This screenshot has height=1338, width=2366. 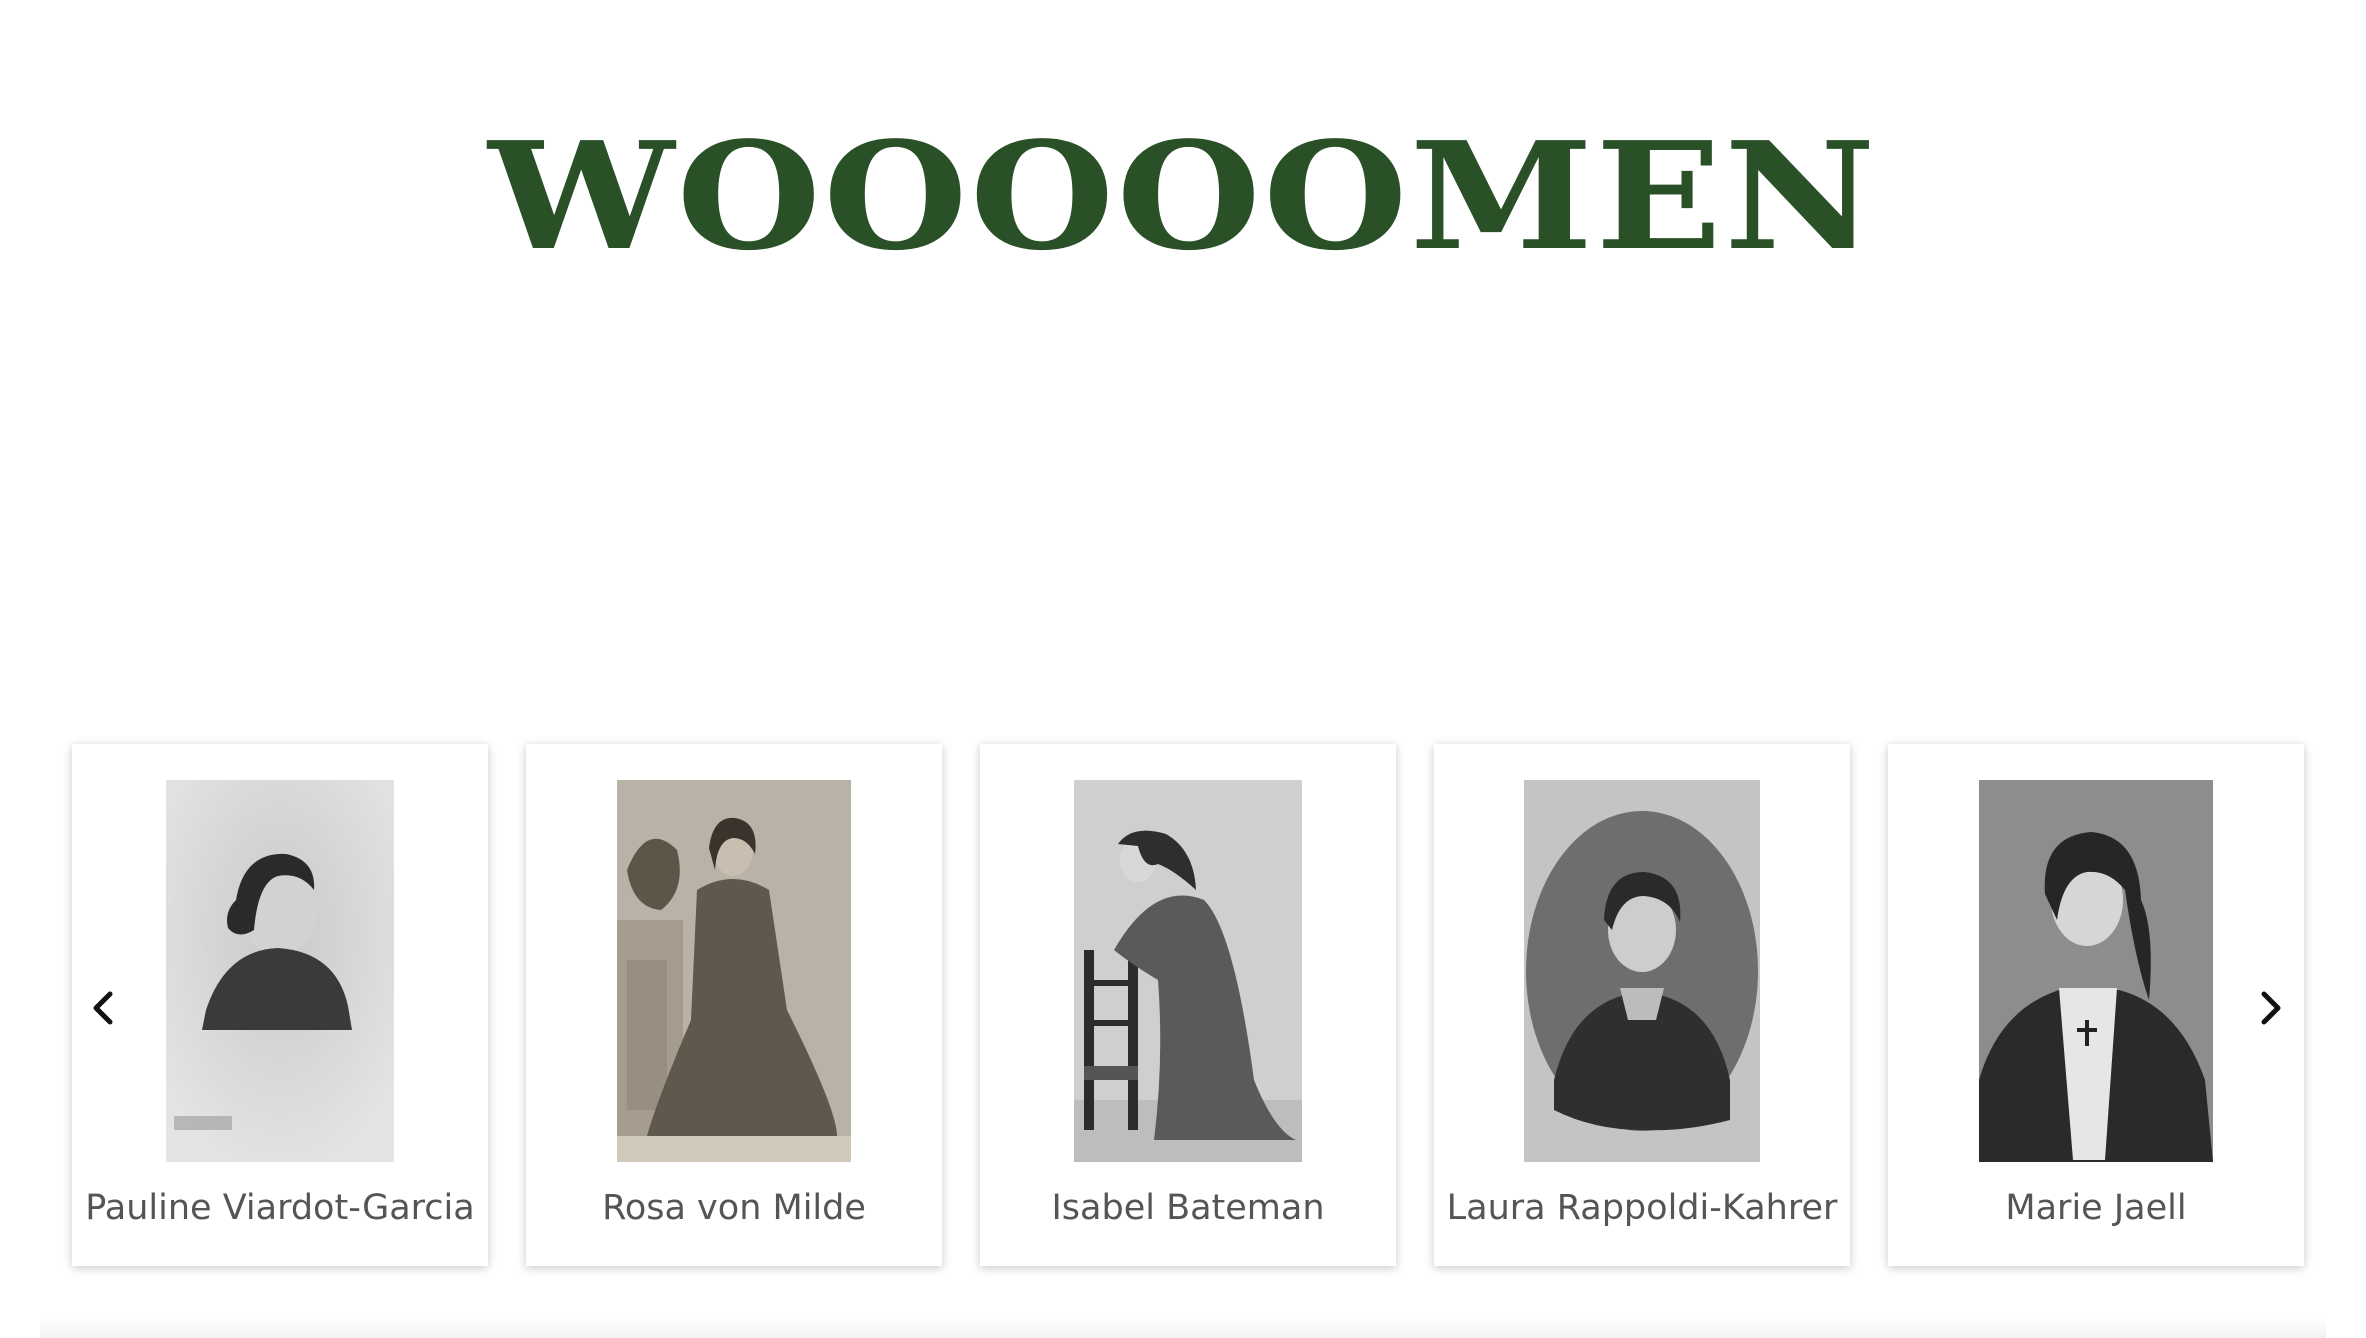 I want to click on portrait-caption: Laura Rappoldi-Kahrer, so click(x=1642, y=1208).